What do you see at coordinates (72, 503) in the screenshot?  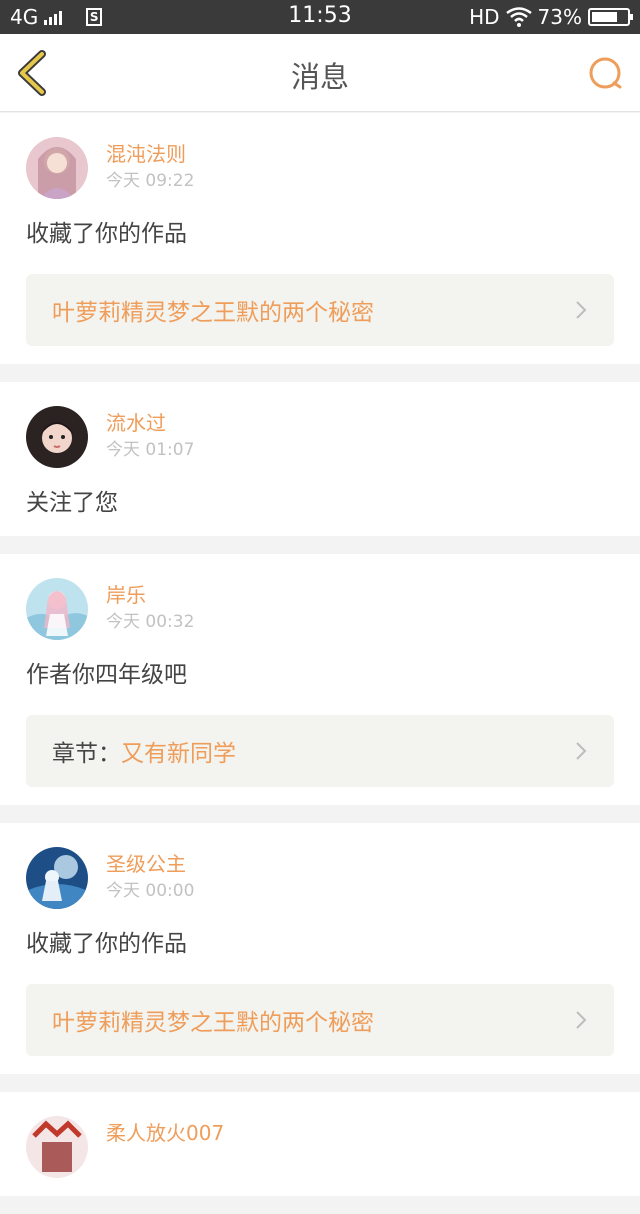 I see `action-text: 关注了您` at bounding box center [72, 503].